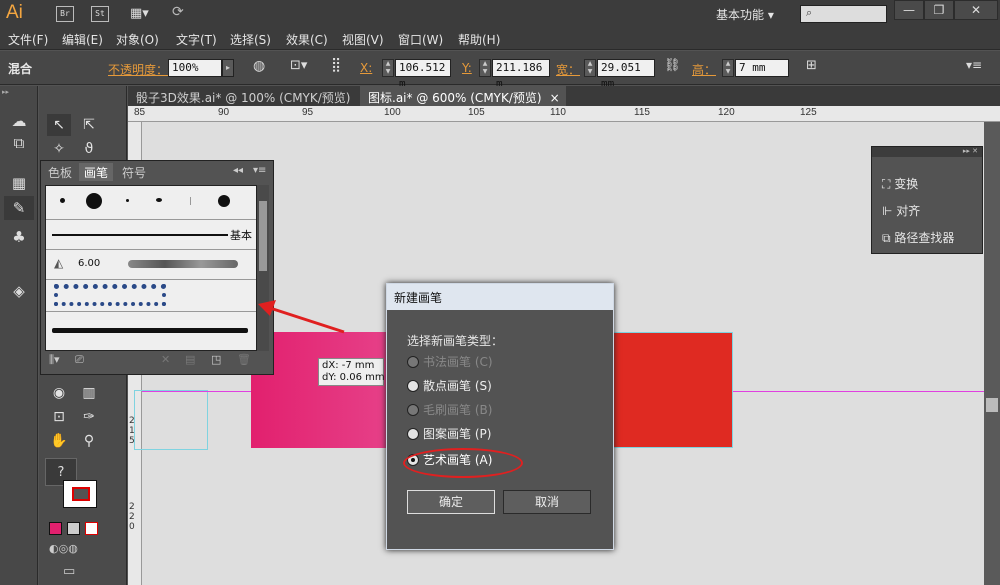 The width and height of the screenshot is (1000, 585). I want to click on graph-tool-icon: ▥, so click(89, 393).